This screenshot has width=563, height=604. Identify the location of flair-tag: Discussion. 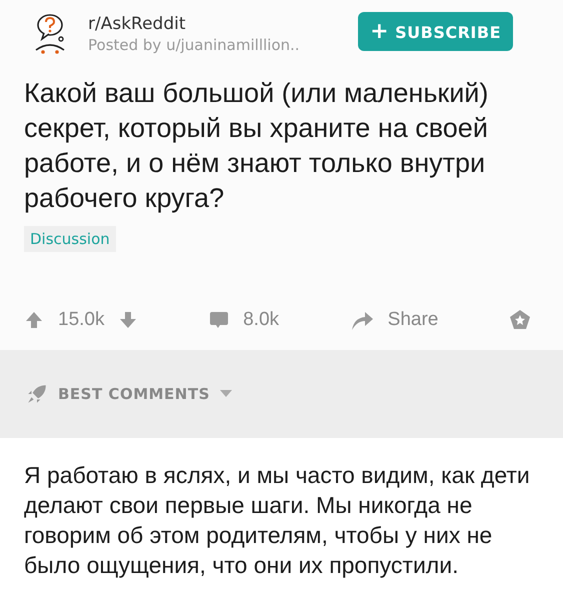
(70, 239).